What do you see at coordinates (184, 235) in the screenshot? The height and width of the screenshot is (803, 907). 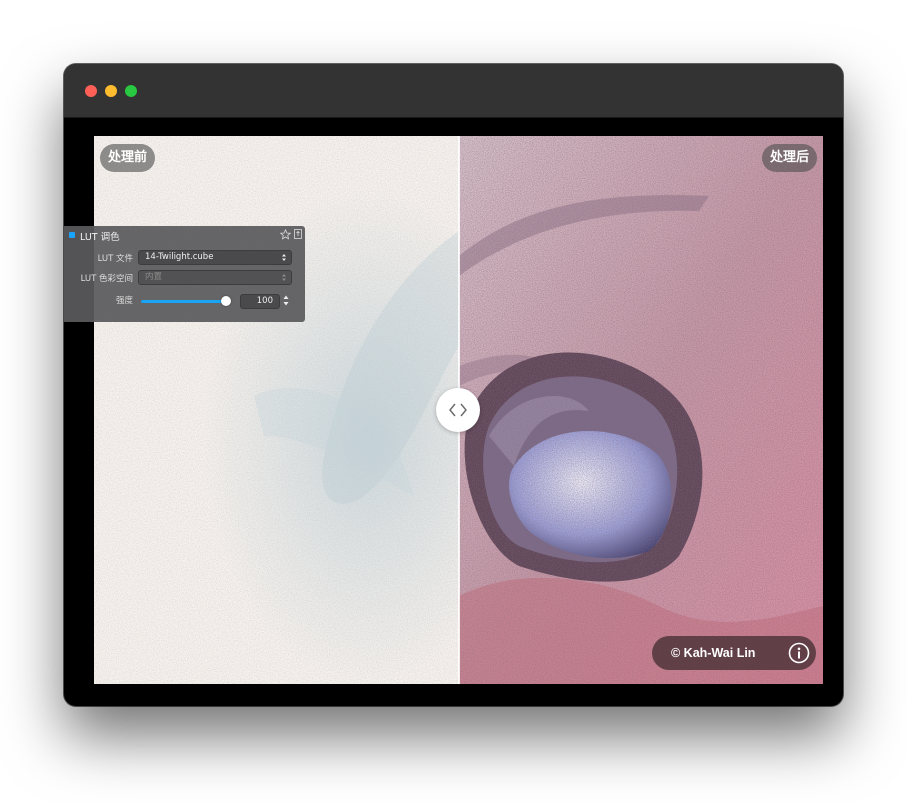 I see `lut-panel-header: LUT 调色` at bounding box center [184, 235].